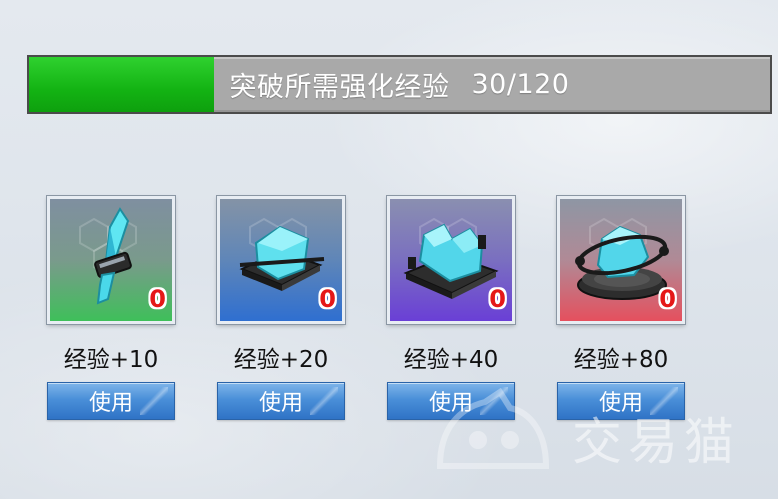 This screenshot has height=499, width=778. I want to click on exp-bar-value: 30/120, so click(520, 84).